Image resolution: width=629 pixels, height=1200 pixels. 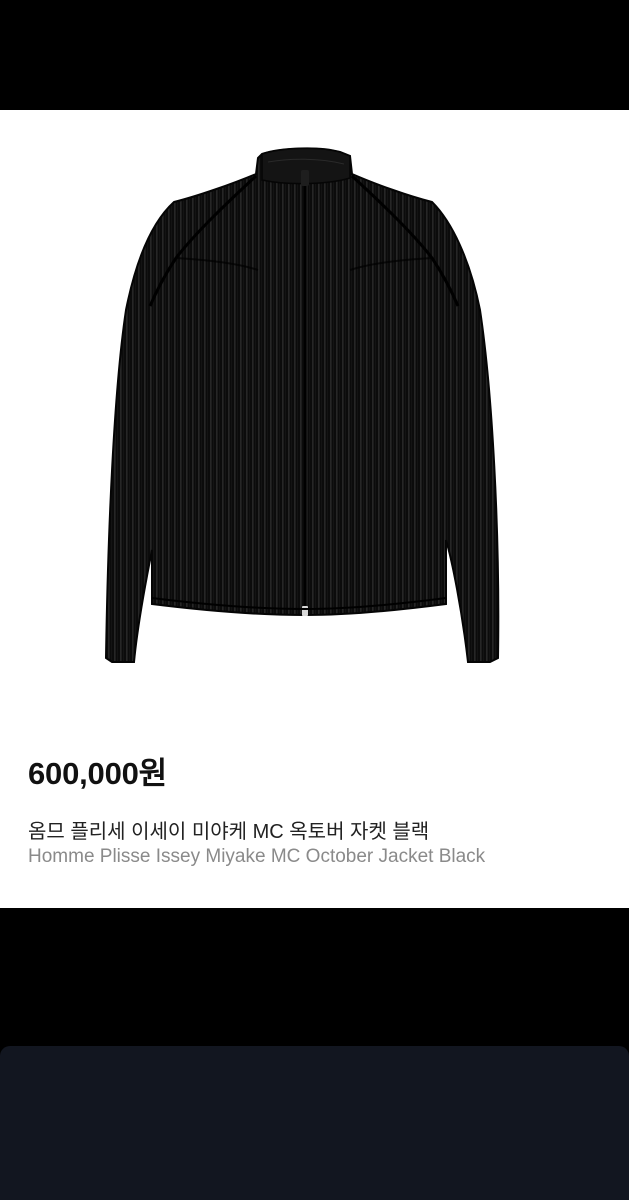 I want to click on product-title-korean: 옴므 플리세 이세이 미야케 MC 옥토버 자켓 블랙, so click(x=229, y=832).